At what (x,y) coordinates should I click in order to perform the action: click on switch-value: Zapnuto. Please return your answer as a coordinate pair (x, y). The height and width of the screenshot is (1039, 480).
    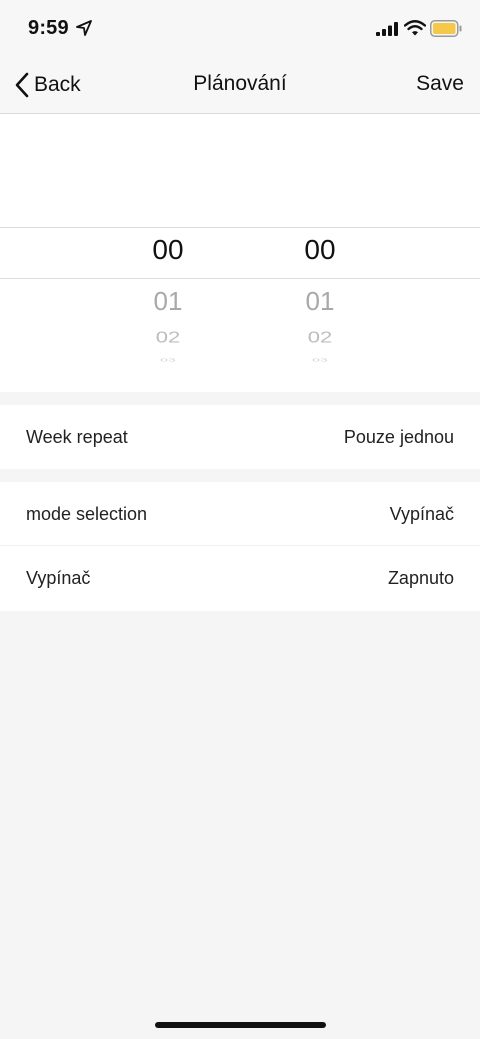
    Looking at the image, I should click on (420, 578).